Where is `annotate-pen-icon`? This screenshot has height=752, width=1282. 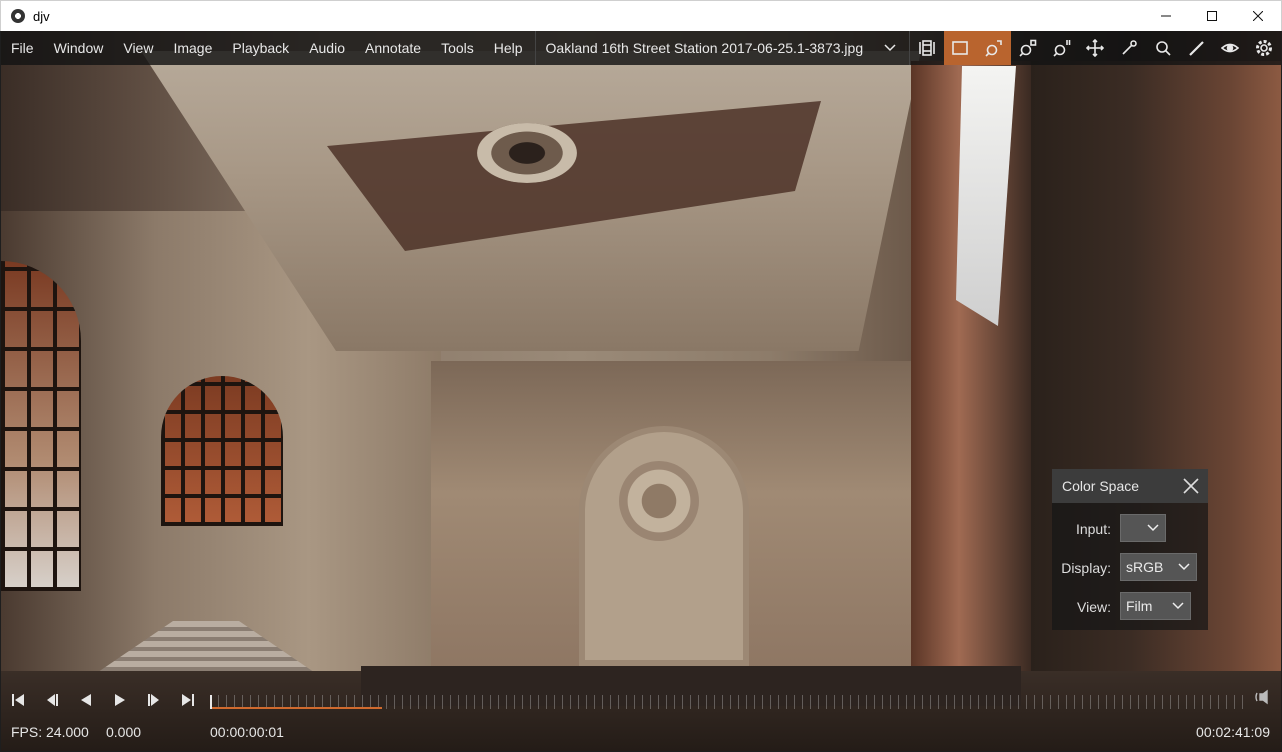
annotate-pen-icon is located at coordinates (1196, 48).